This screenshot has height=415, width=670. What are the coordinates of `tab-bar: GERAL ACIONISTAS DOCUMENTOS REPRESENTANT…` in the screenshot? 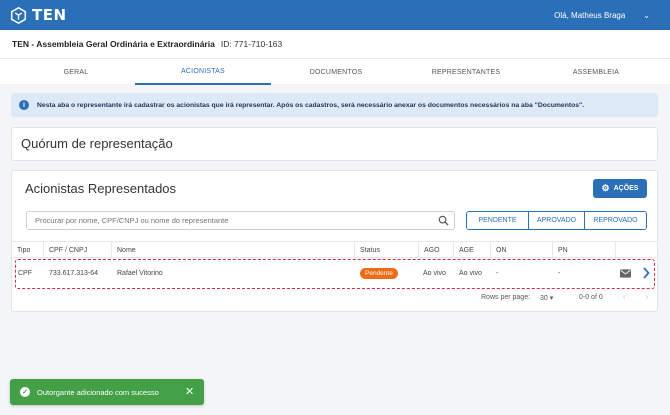 It's located at (335, 71).